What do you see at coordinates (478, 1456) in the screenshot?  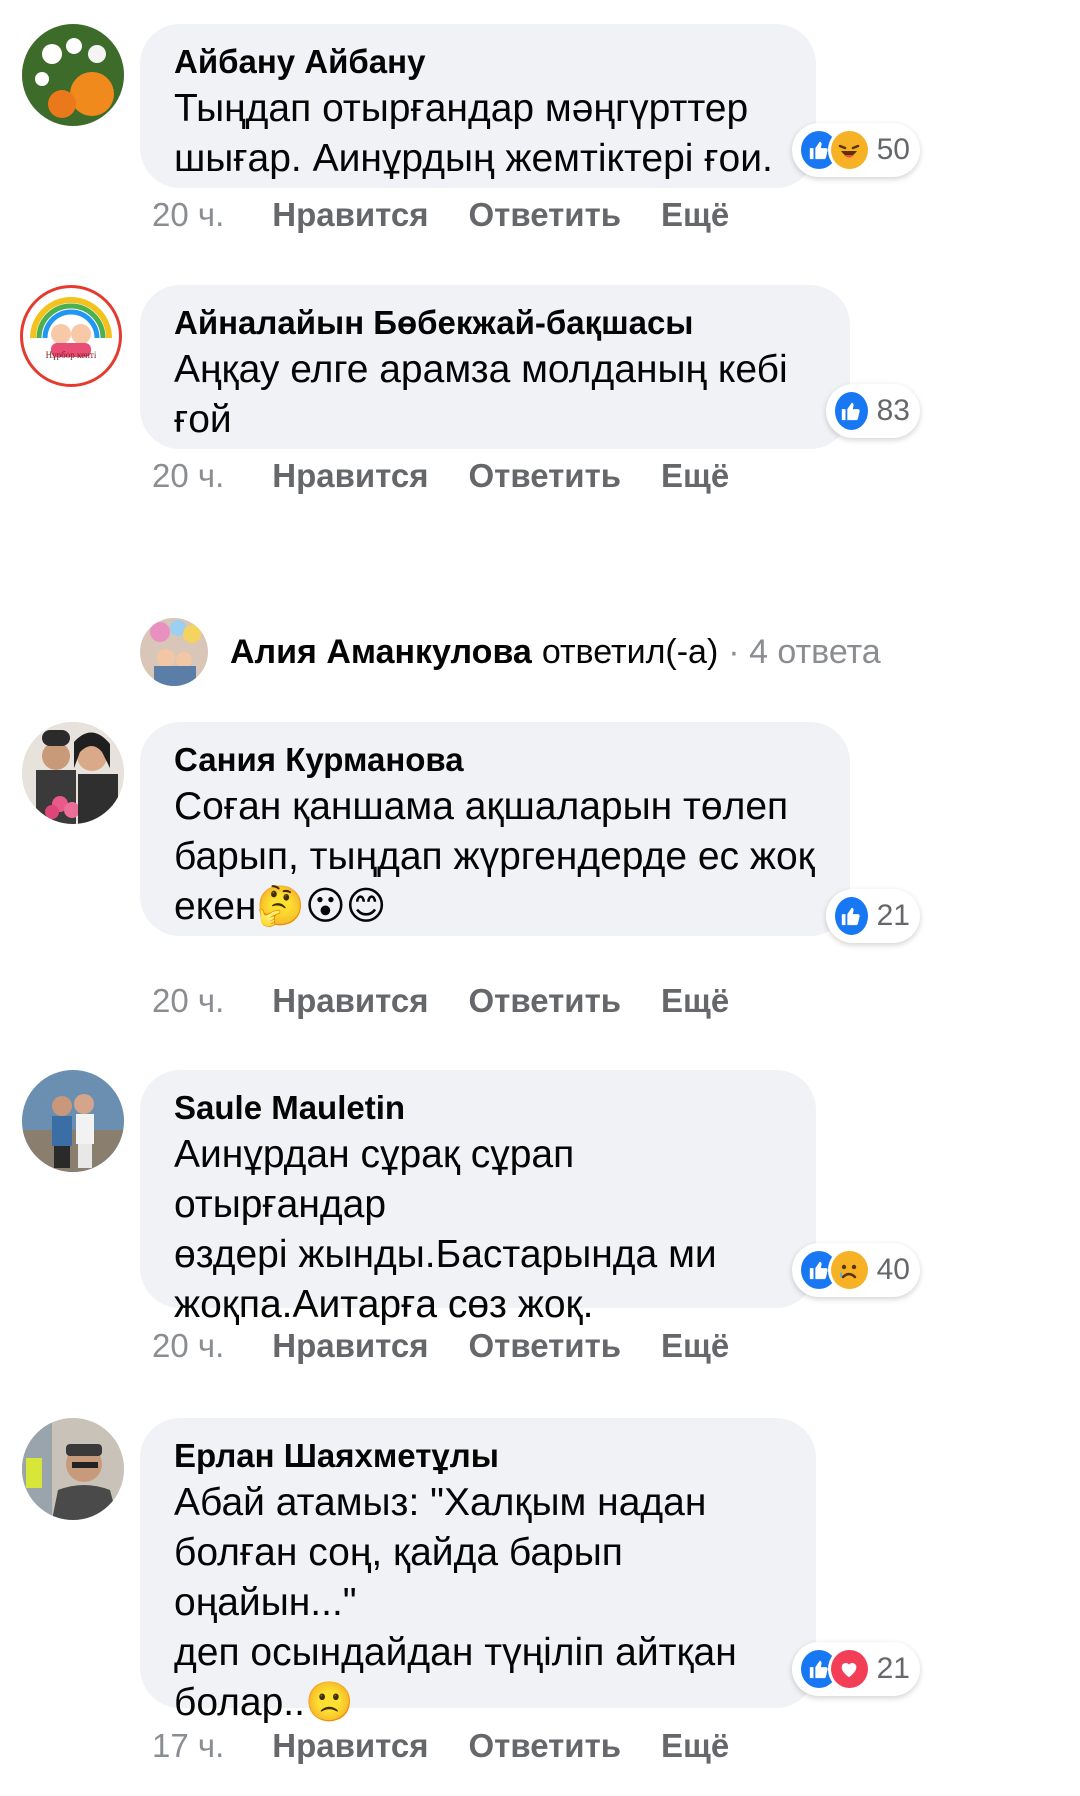 I see `comment-author: Ерлан Шаяхметұлы` at bounding box center [478, 1456].